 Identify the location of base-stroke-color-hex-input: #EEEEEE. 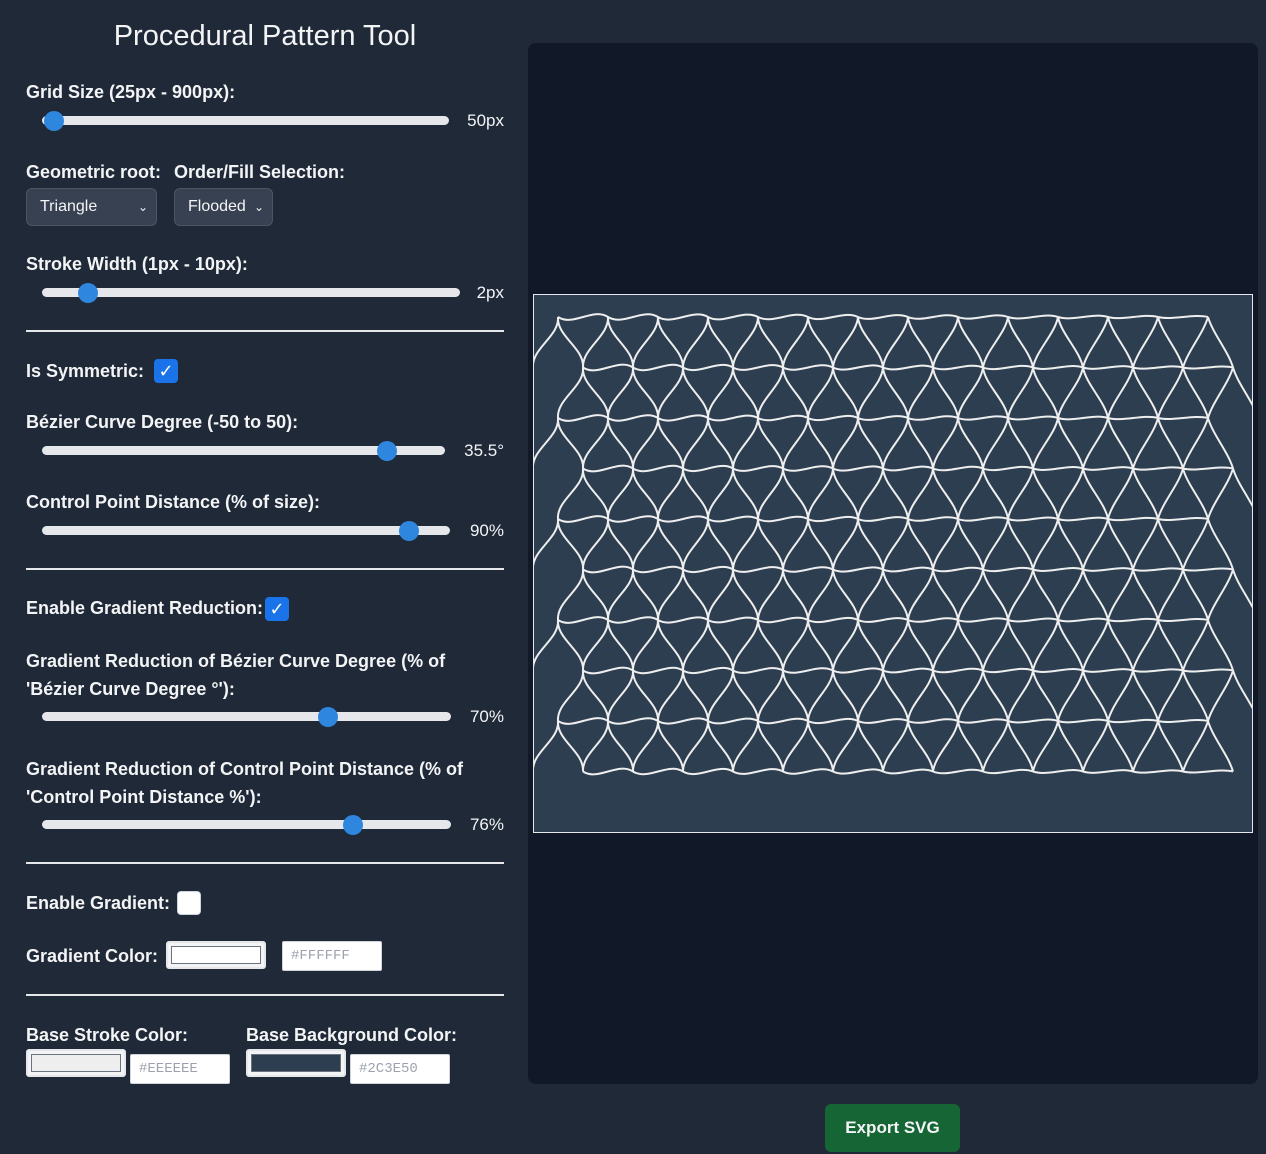
(180, 1069).